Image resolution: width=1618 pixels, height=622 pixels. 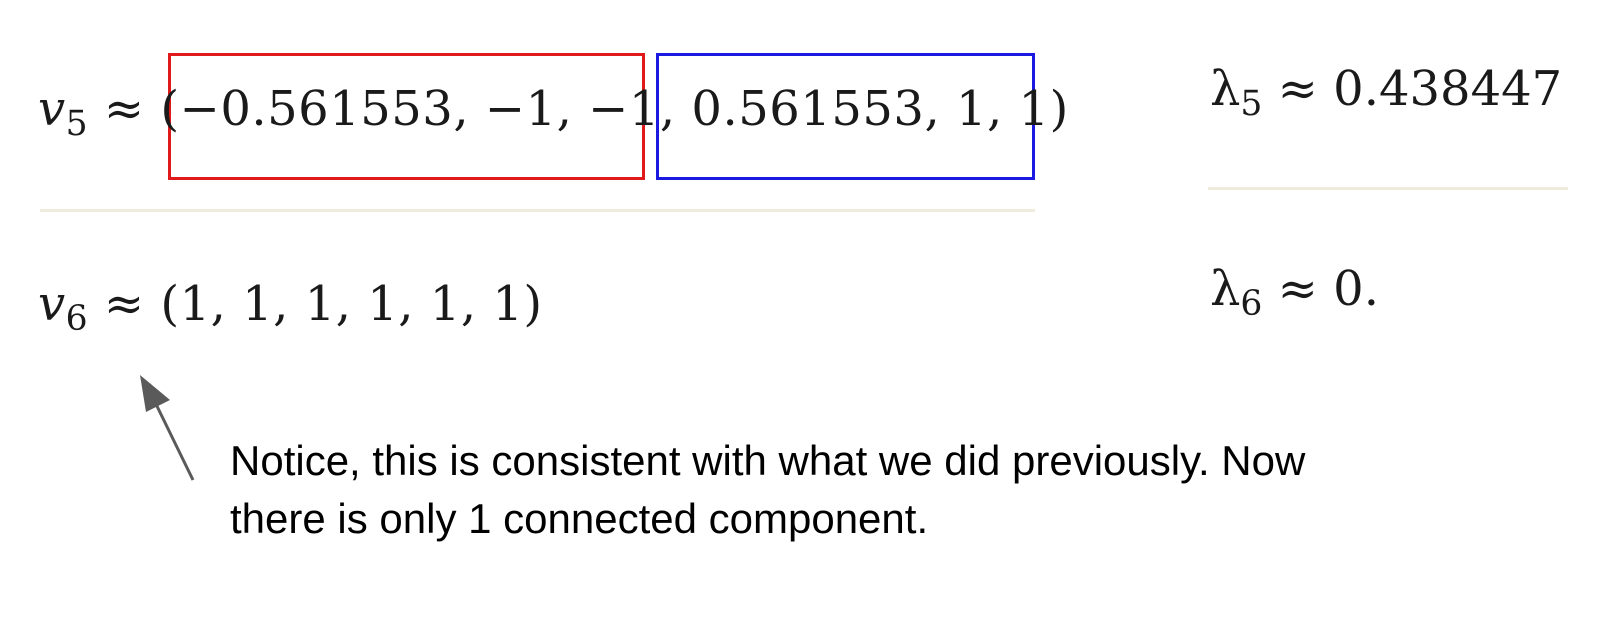 I want to click on v6-subscript: 6, so click(x=77, y=318).